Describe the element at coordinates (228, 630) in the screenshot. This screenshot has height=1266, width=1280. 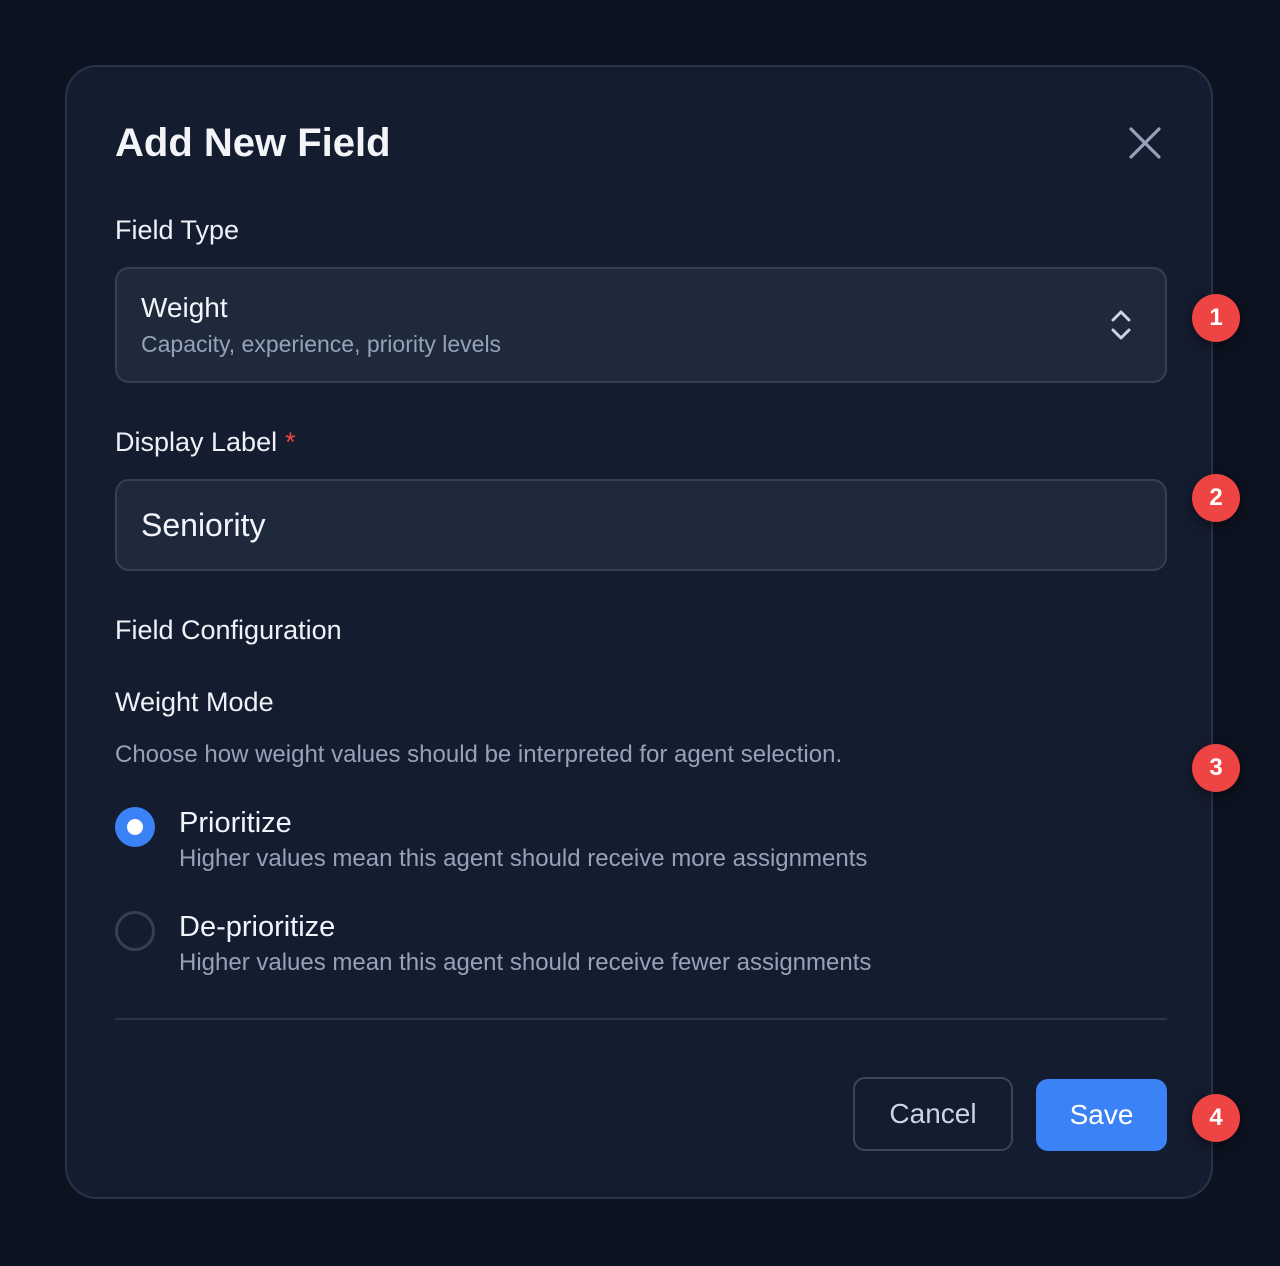
I see `field-configuration-heading: Field Configuration` at that location.